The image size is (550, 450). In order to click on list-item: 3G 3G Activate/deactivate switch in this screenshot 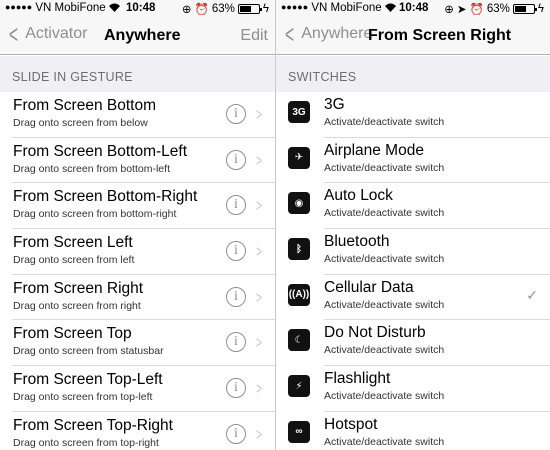, I will do `click(413, 115)`.